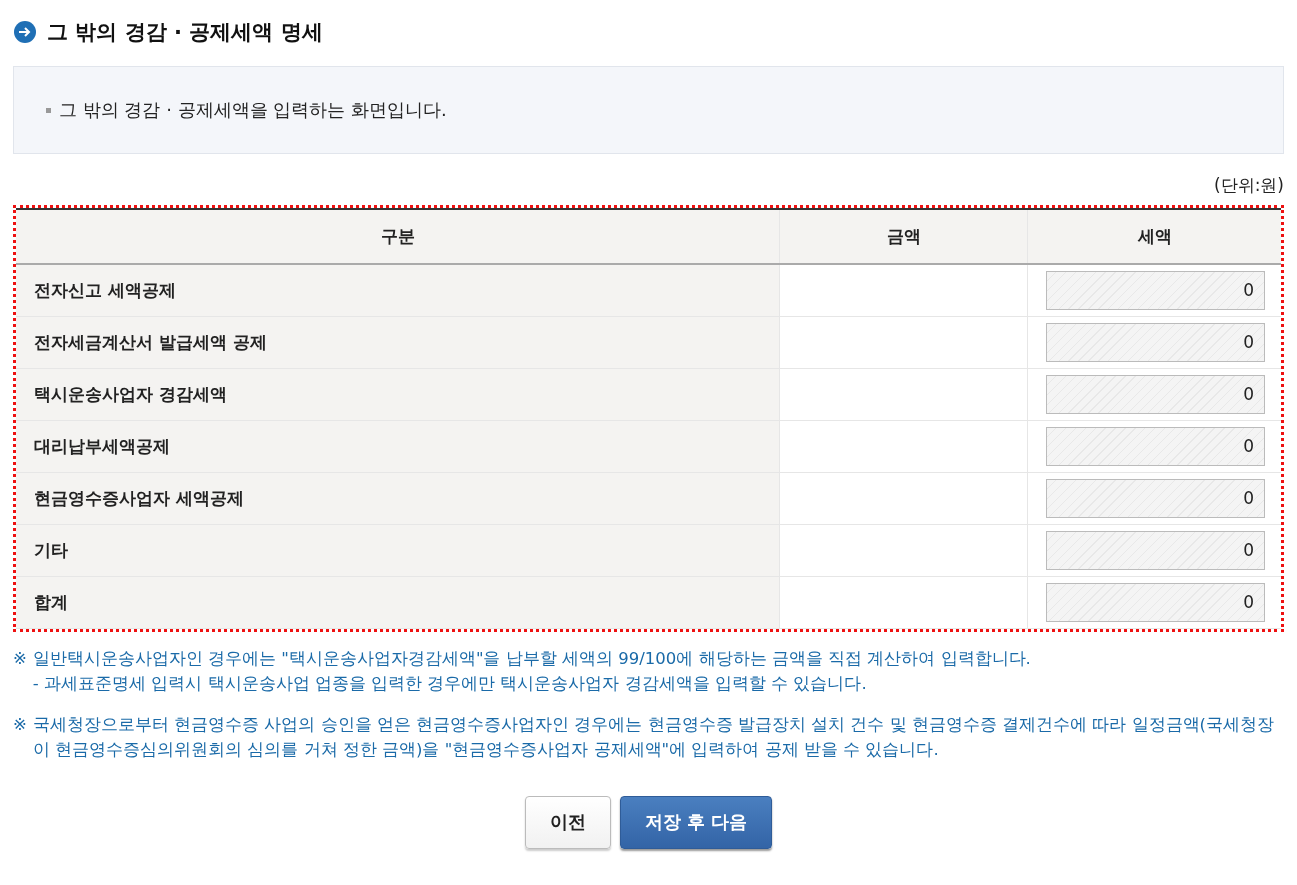 Image resolution: width=1297 pixels, height=885 pixels. What do you see at coordinates (696, 822) in the screenshot?
I see `save-next-button: 저장 후 다음` at bounding box center [696, 822].